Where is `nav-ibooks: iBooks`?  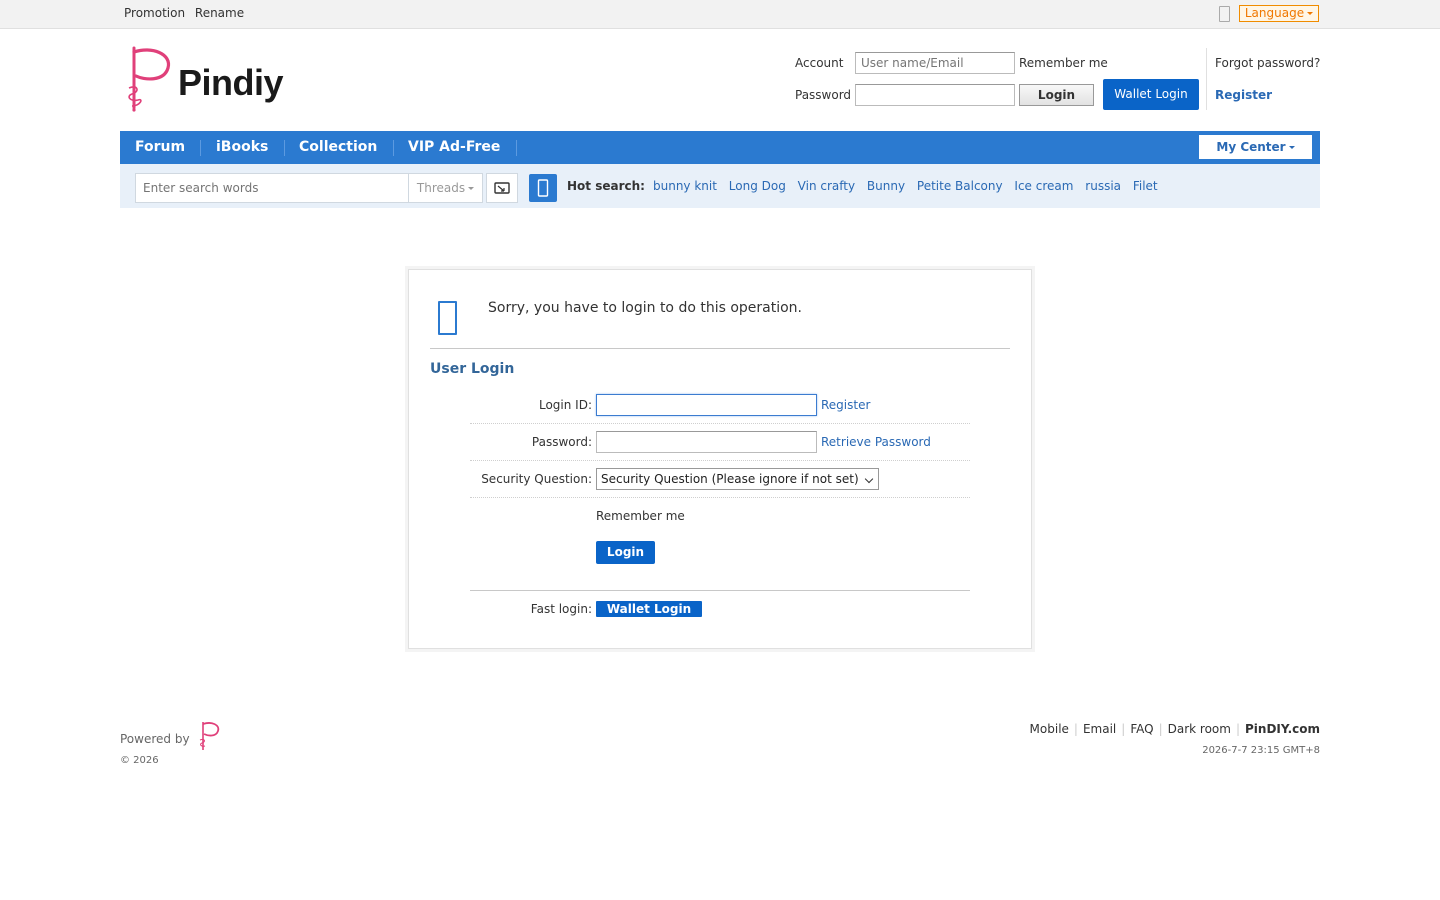 nav-ibooks: iBooks is located at coordinates (242, 147).